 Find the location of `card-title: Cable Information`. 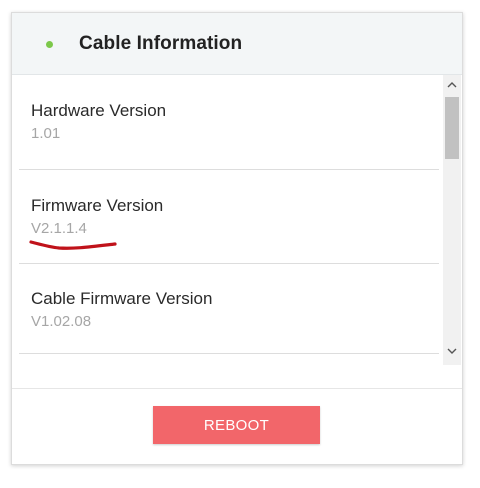

card-title: Cable Information is located at coordinates (161, 43).